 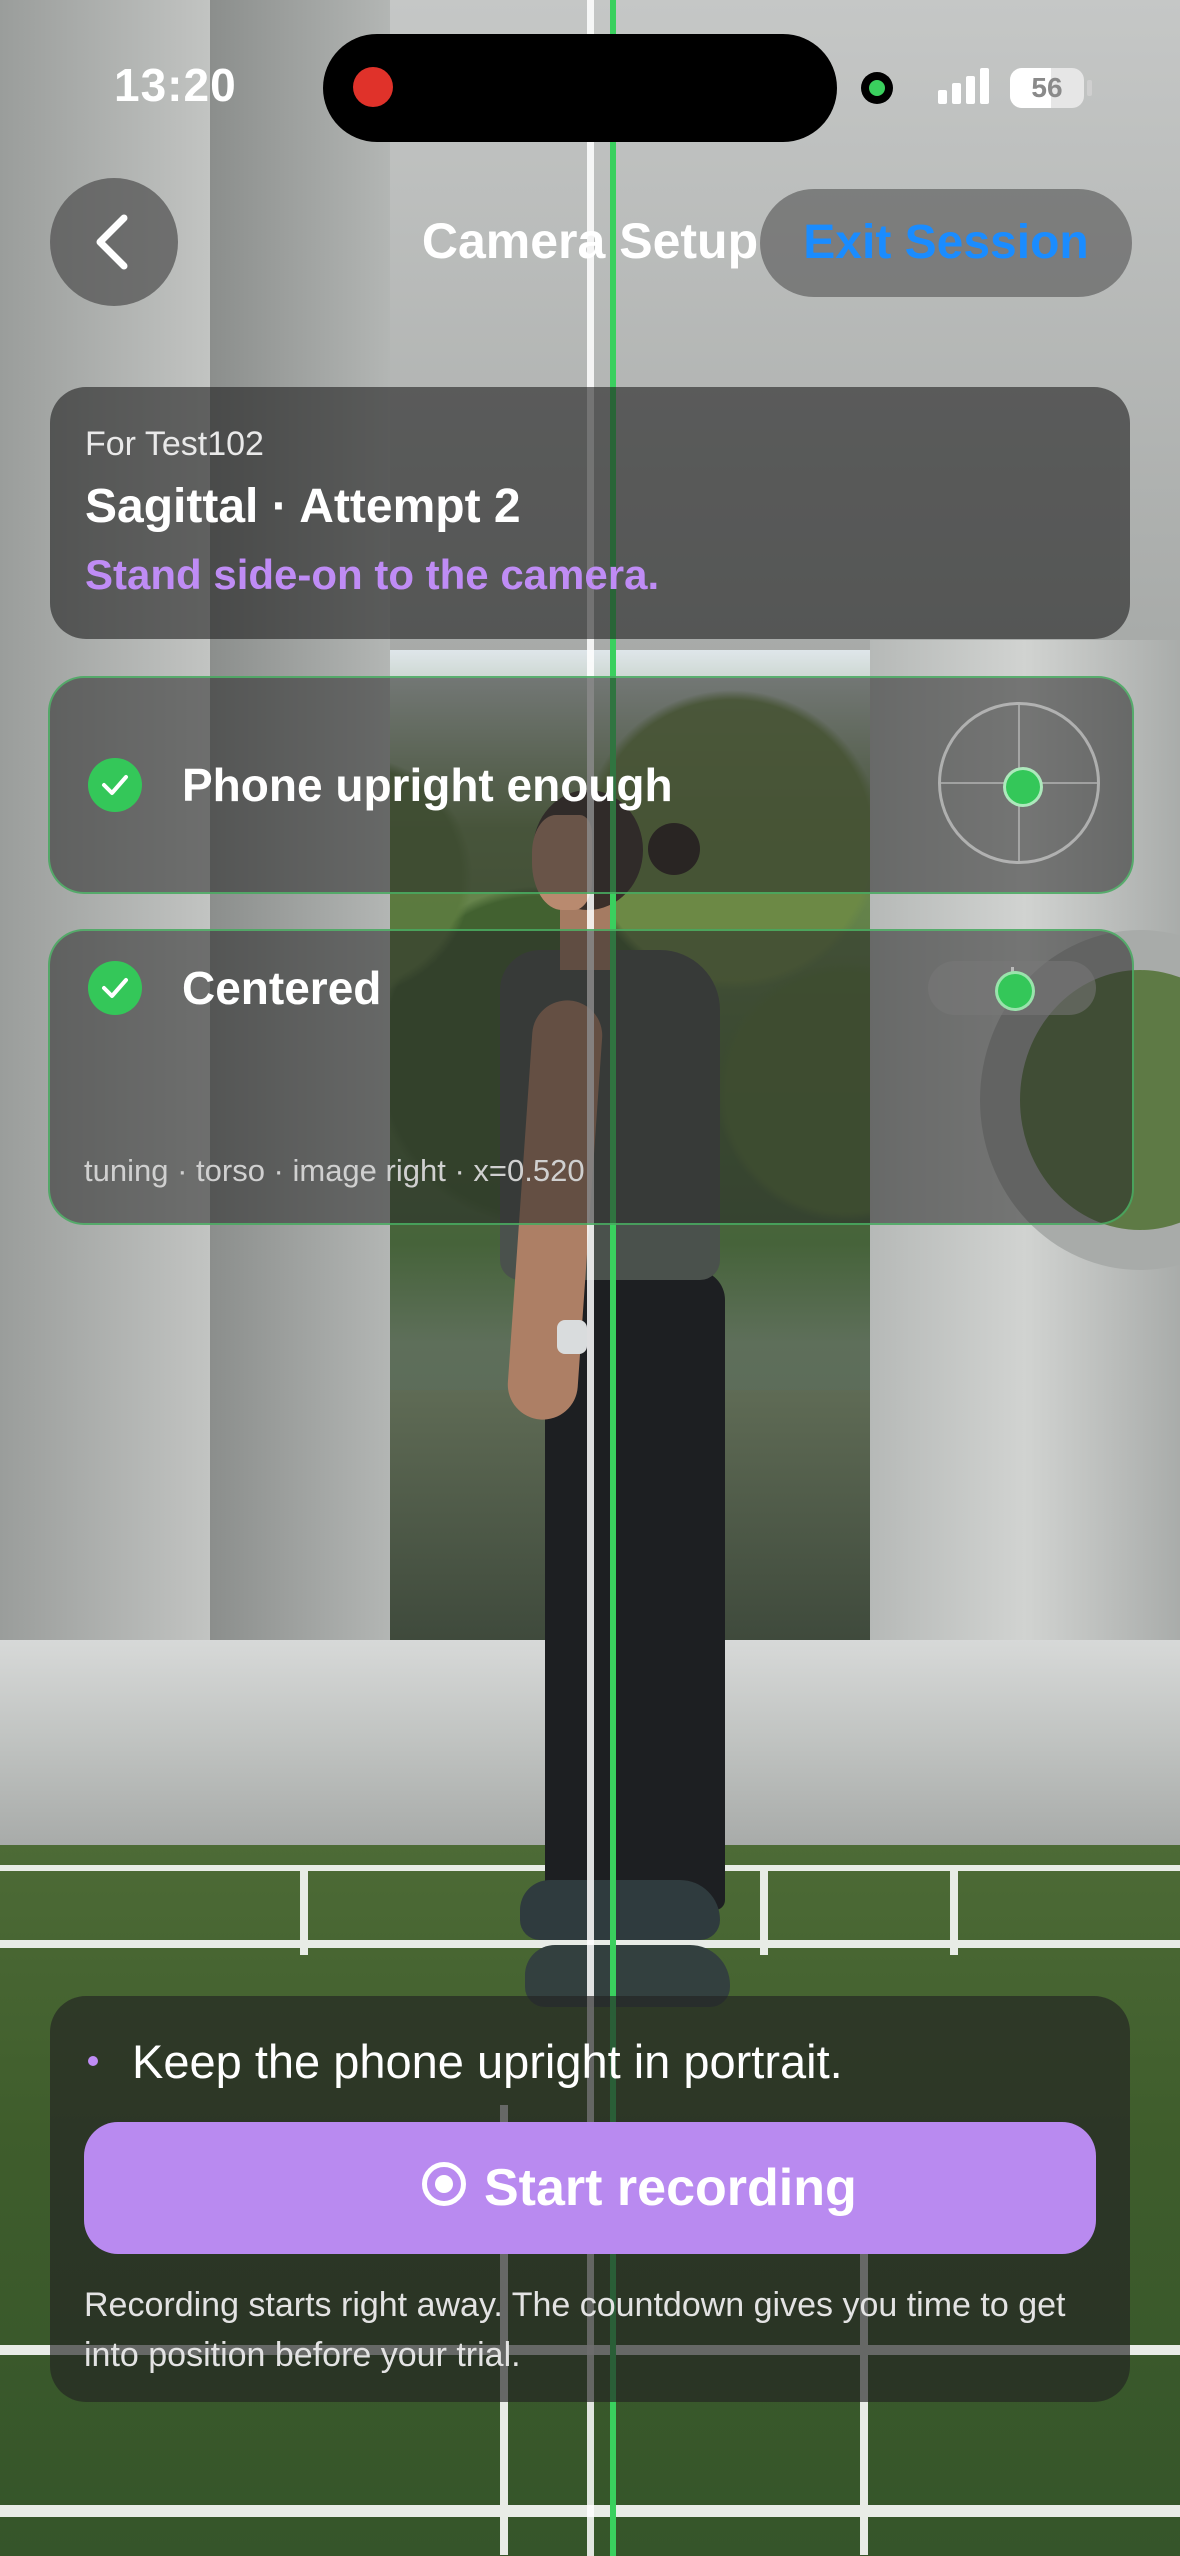 What do you see at coordinates (334, 1170) in the screenshot?
I see `tuning-readout: tuning · torso · image right · x=0.520` at bounding box center [334, 1170].